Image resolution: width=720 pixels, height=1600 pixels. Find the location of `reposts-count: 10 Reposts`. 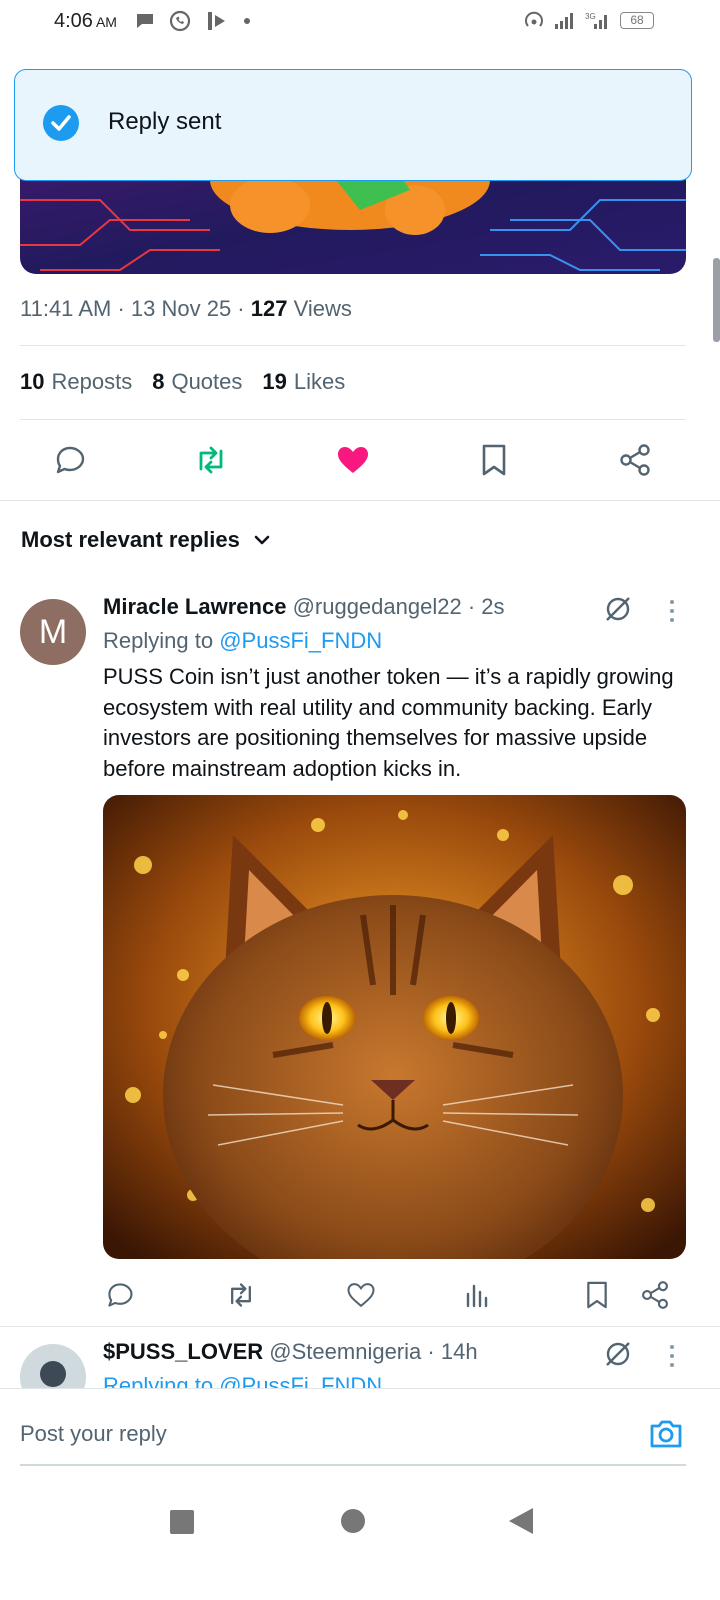

reposts-count: 10 Reposts is located at coordinates (76, 382).